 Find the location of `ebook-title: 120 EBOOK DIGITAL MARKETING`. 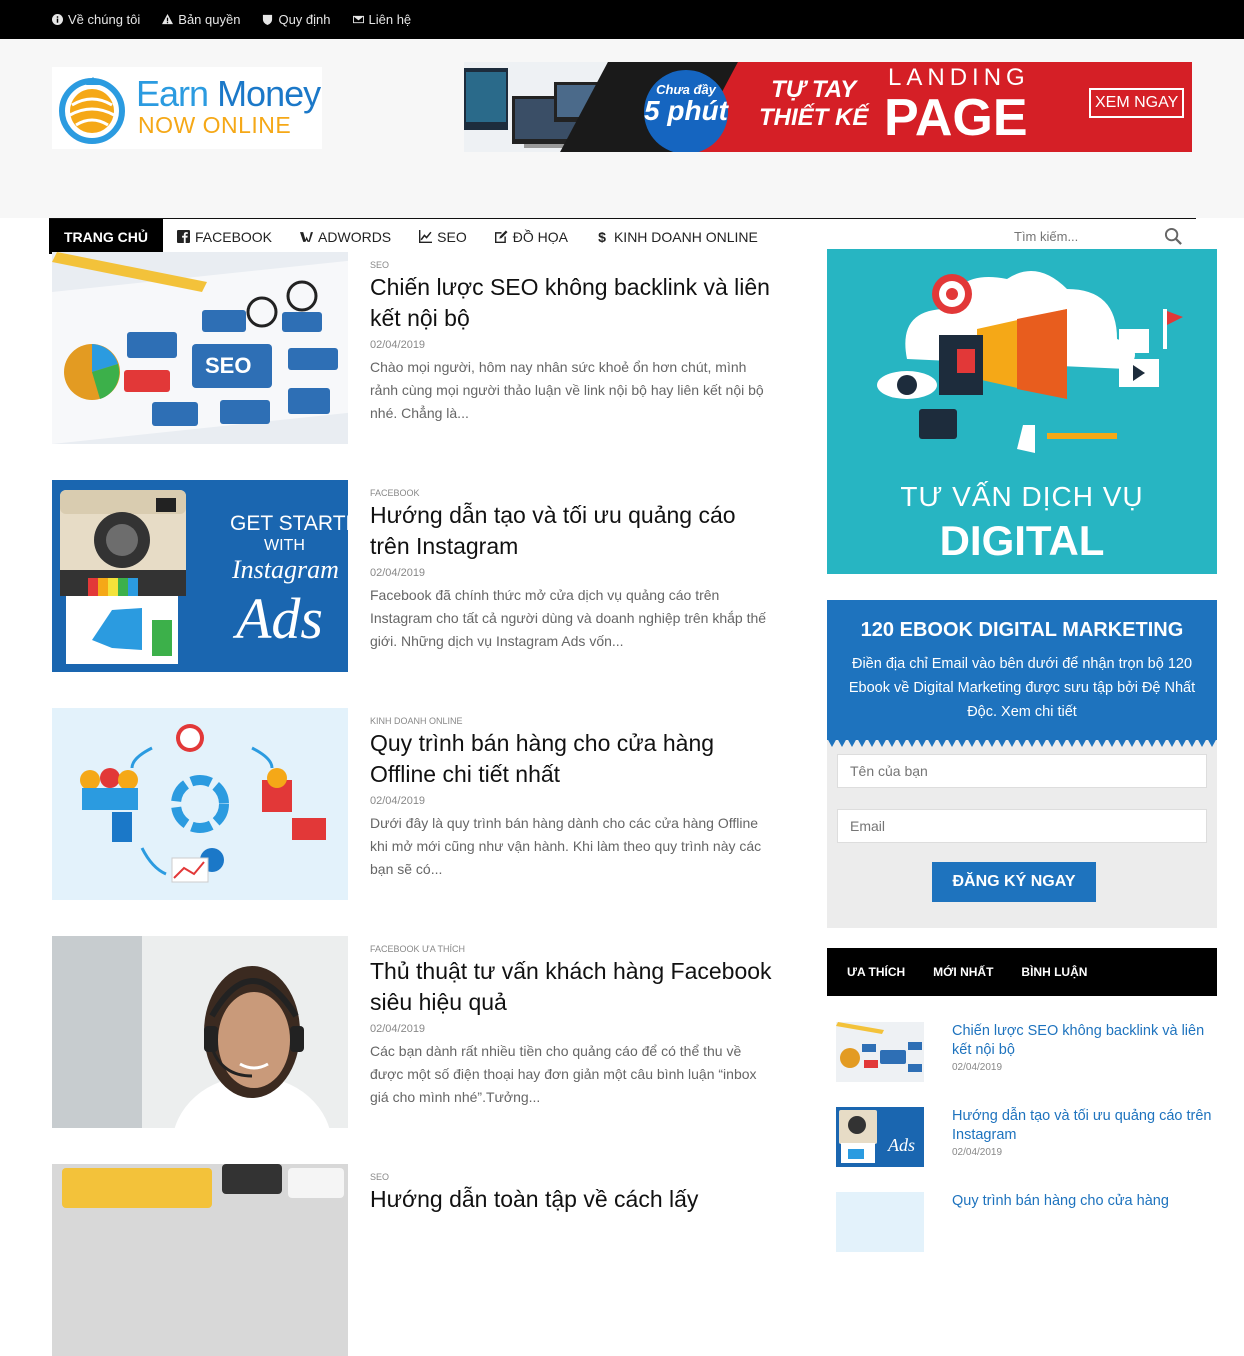

ebook-title: 120 EBOOK DIGITAL MARKETING is located at coordinates (1022, 630).